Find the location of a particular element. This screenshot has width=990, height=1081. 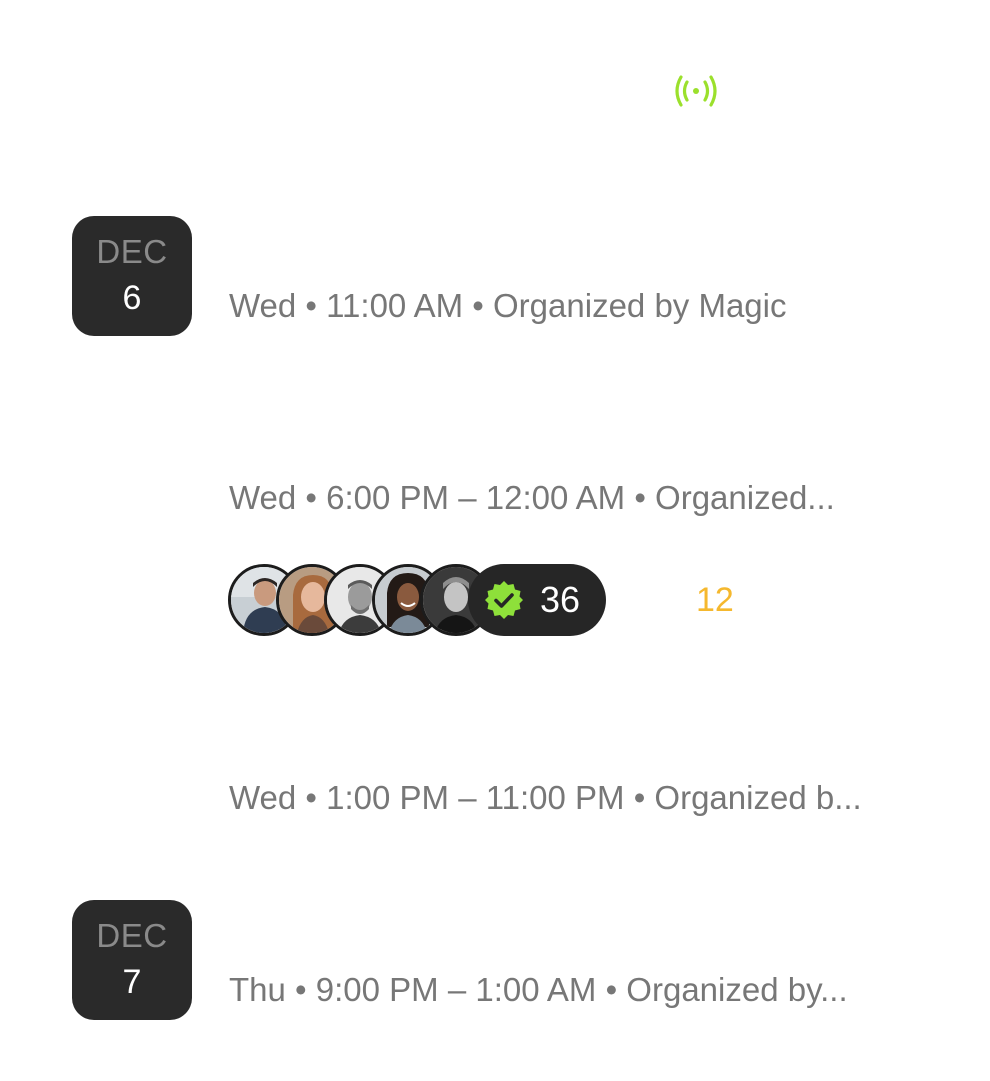

date-badge-day: 6 is located at coordinates (132, 298).